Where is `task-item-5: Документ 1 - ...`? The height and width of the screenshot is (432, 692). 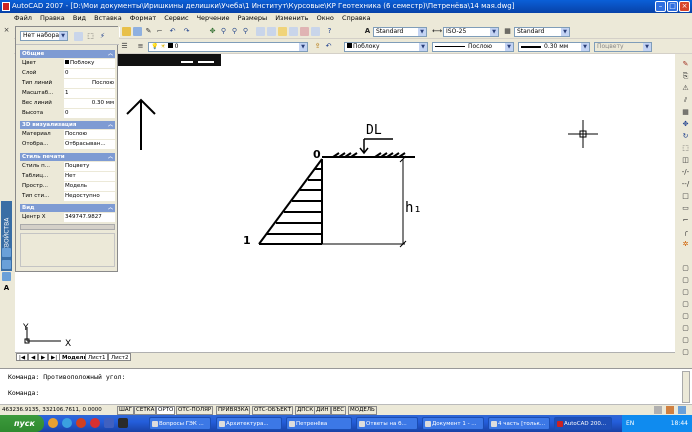
task-item-5: Документ 1 - ... is located at coordinates (453, 423).